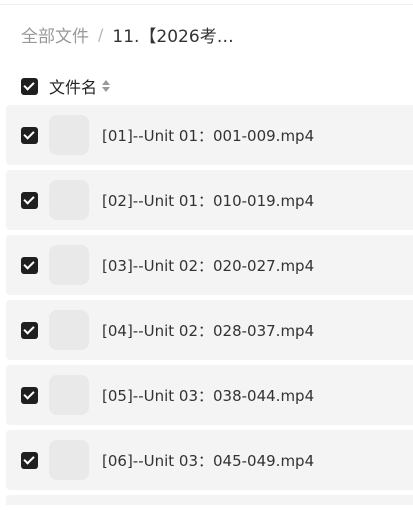  I want to click on file-name: [06]--Unit 03：045-049.mp4, so click(208, 460).